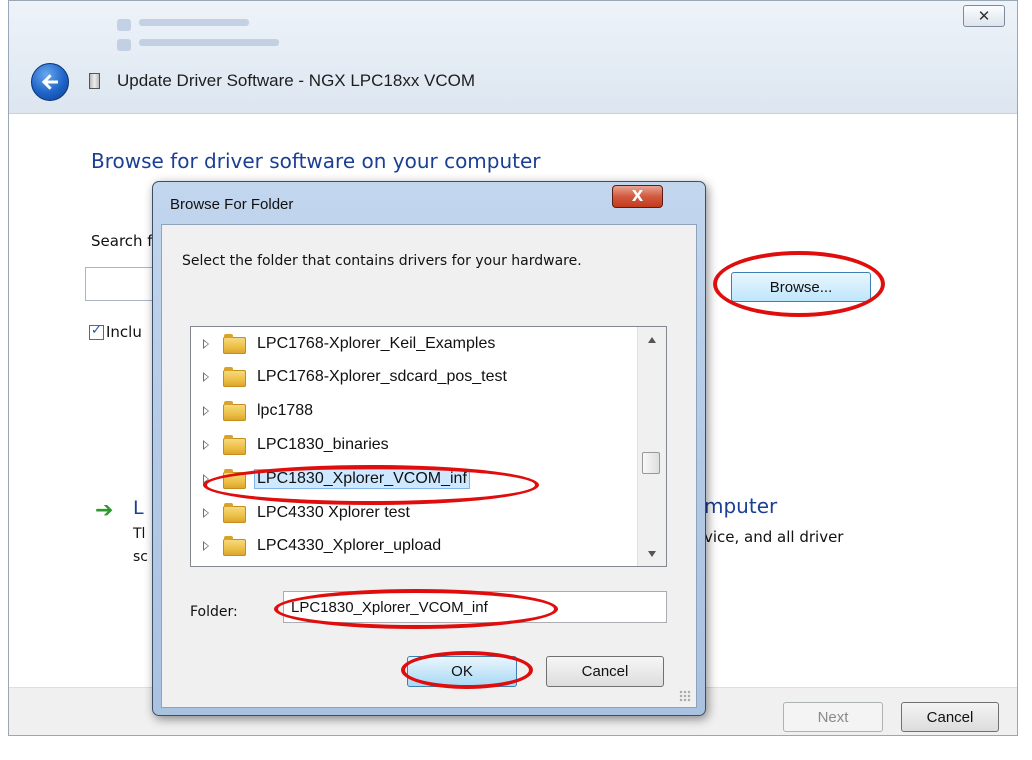 This screenshot has height=760, width=1032. I want to click on dialog-close-button: X, so click(637, 196).